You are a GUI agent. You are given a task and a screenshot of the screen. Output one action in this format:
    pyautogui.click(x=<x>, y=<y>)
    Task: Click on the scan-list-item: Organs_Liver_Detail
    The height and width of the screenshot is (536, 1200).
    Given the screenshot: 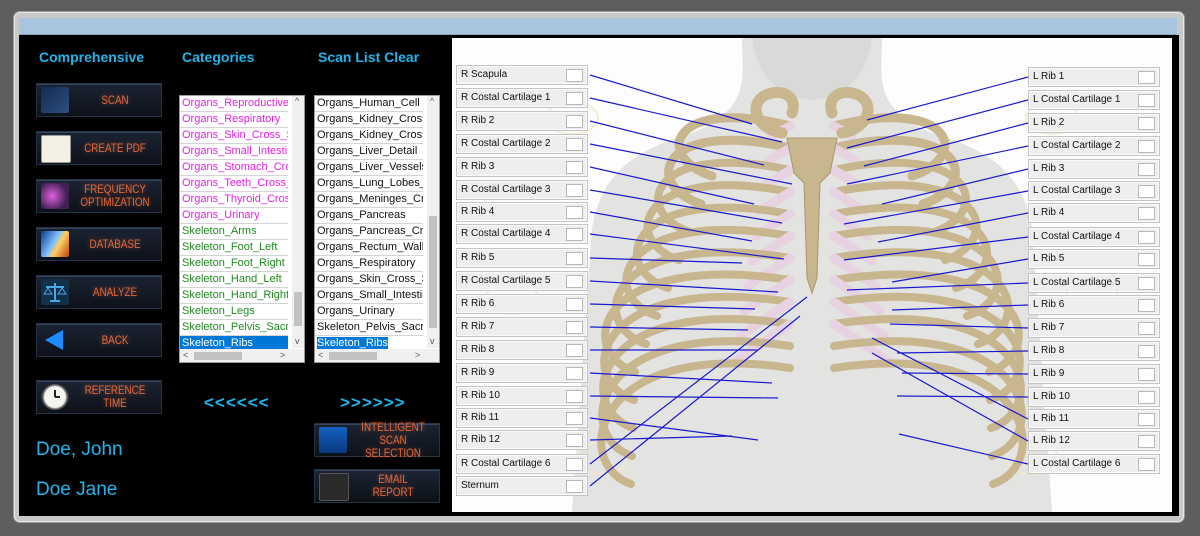 What is the action you would take?
    pyautogui.click(x=369, y=152)
    